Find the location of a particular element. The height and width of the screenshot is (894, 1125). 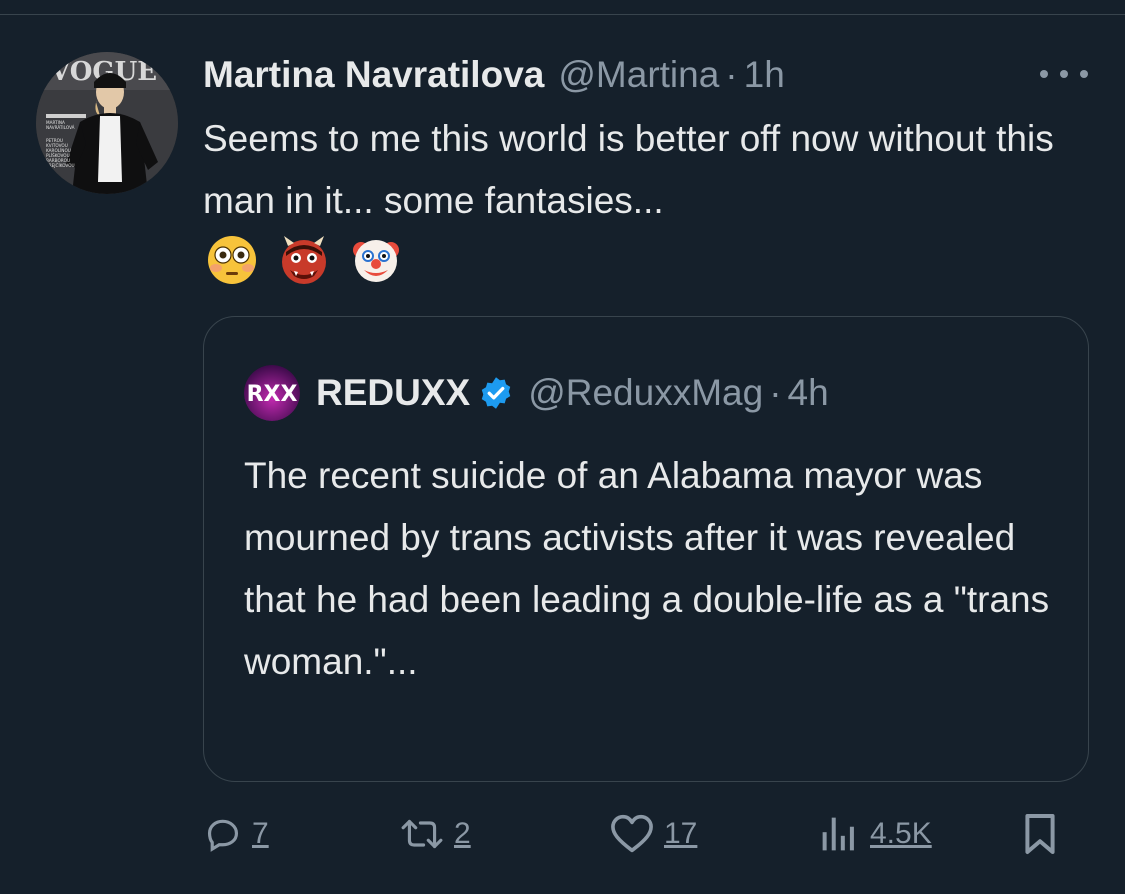

quoted-tweet-header: RXX REDUXX @ReduxxMag · 4h is located at coordinates (536, 393).